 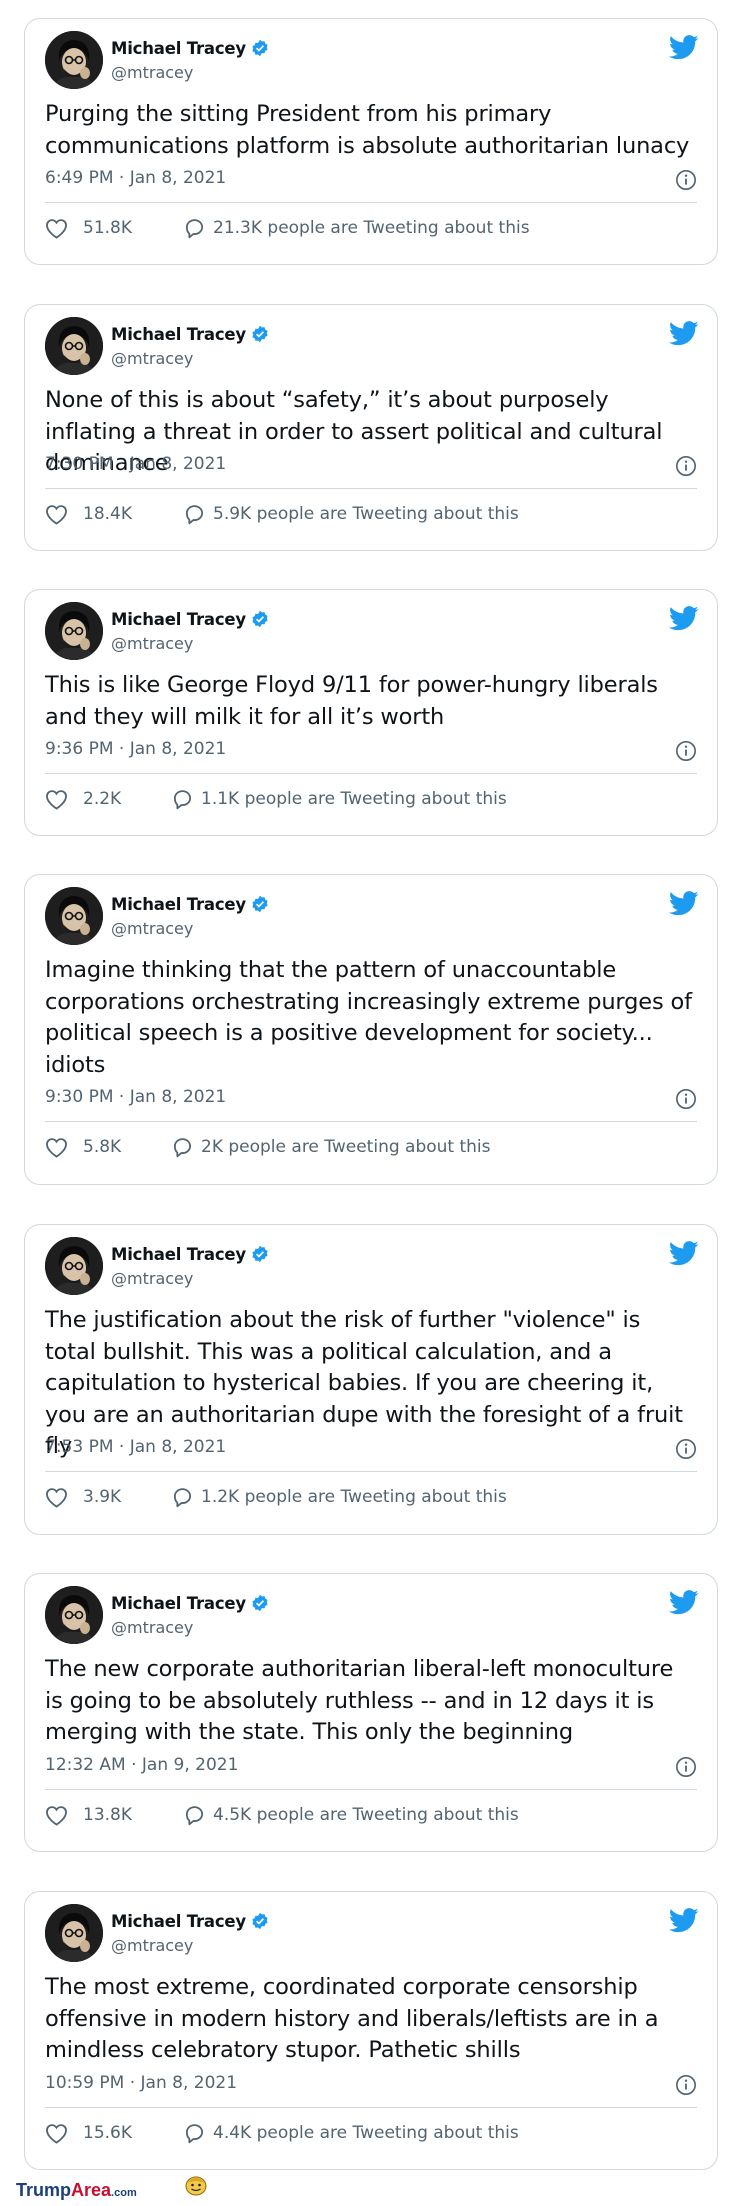 I want to click on tweet-timestamp: 7:53 PM · Jan 8, 2021, so click(x=135, y=1447).